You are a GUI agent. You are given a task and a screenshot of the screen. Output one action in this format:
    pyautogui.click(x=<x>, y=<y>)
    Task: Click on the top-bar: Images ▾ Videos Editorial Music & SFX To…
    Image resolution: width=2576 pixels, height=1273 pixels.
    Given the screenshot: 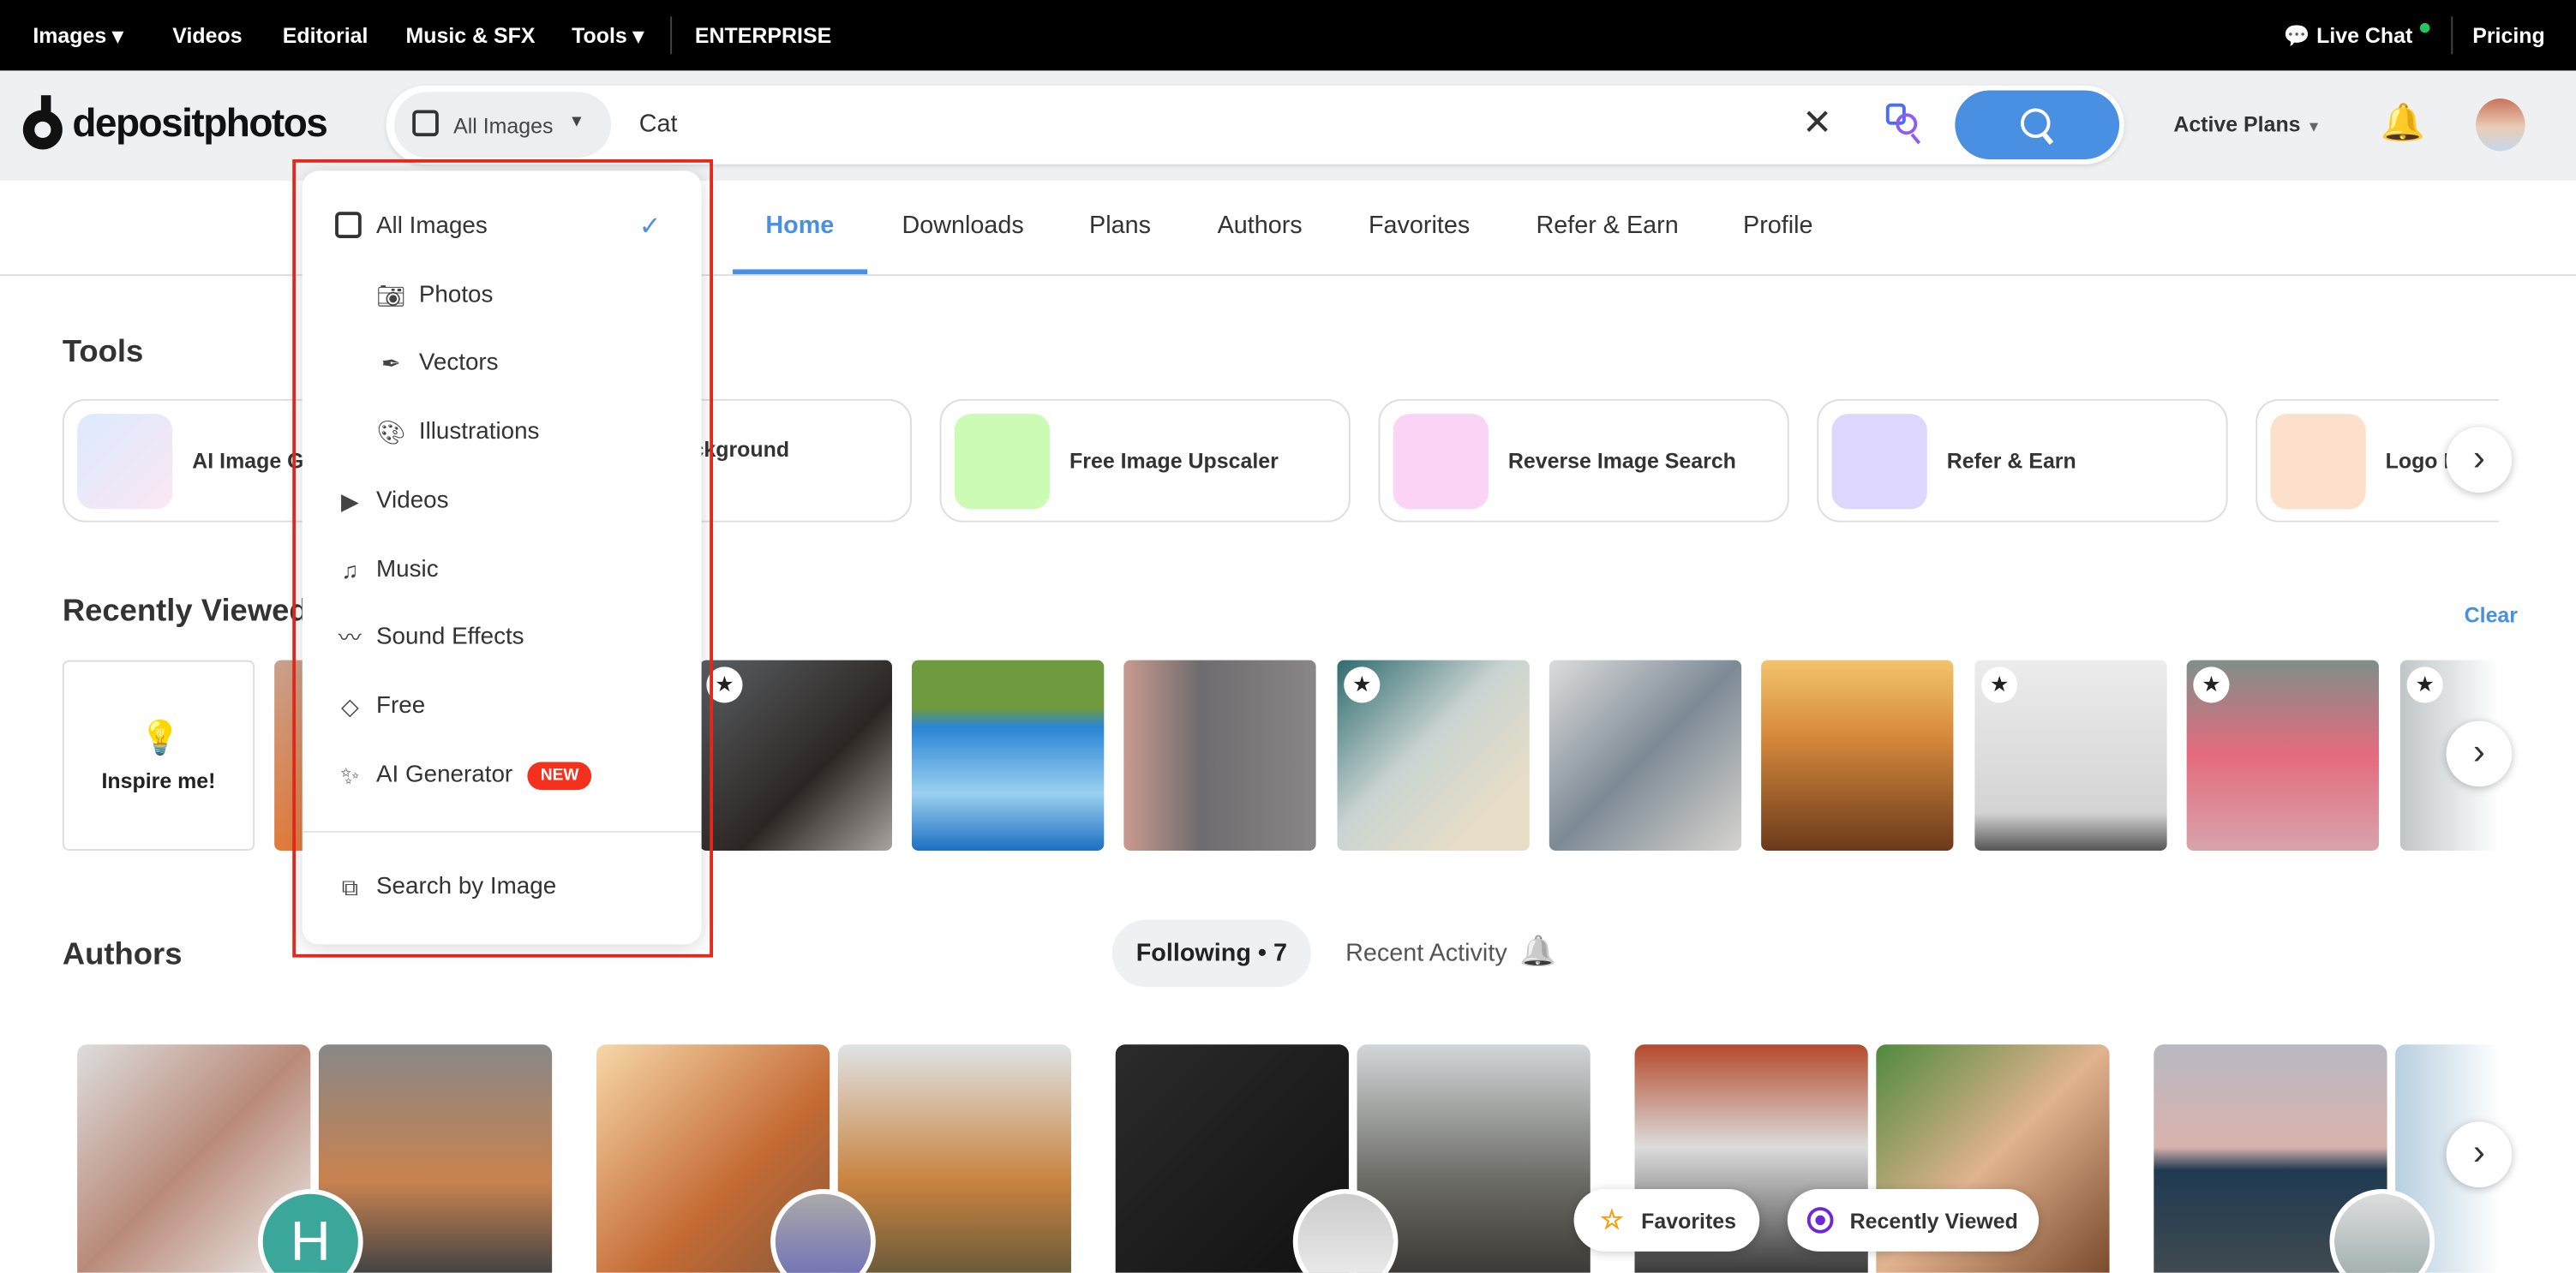 What is the action you would take?
    pyautogui.click(x=1288, y=35)
    